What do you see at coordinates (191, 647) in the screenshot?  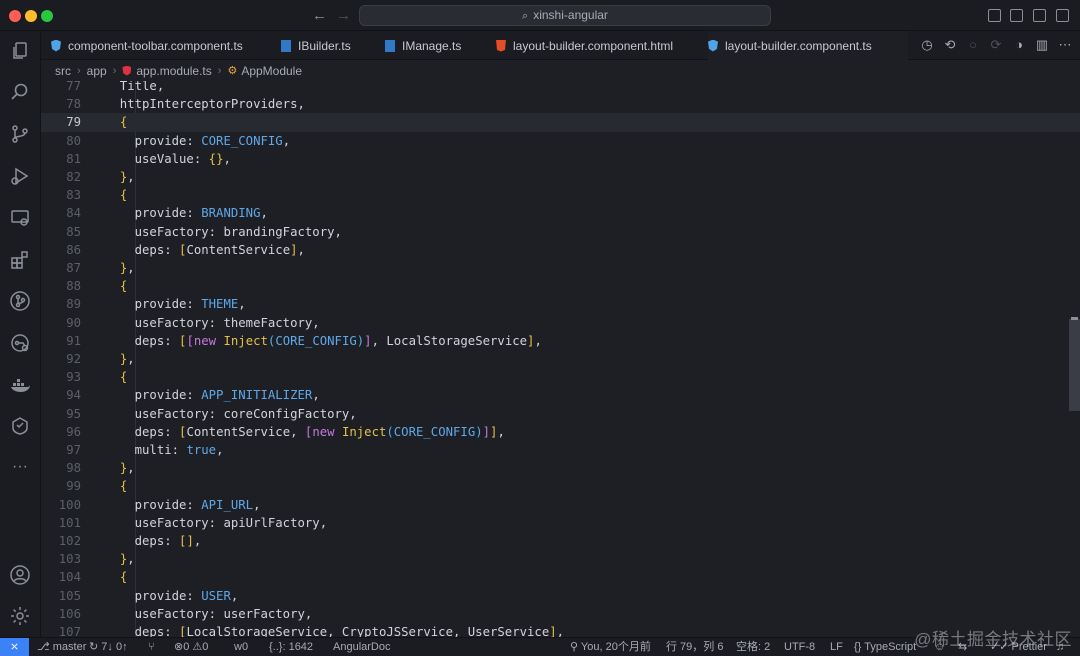 I see `problems-status: ⊗0 ⚠0` at bounding box center [191, 647].